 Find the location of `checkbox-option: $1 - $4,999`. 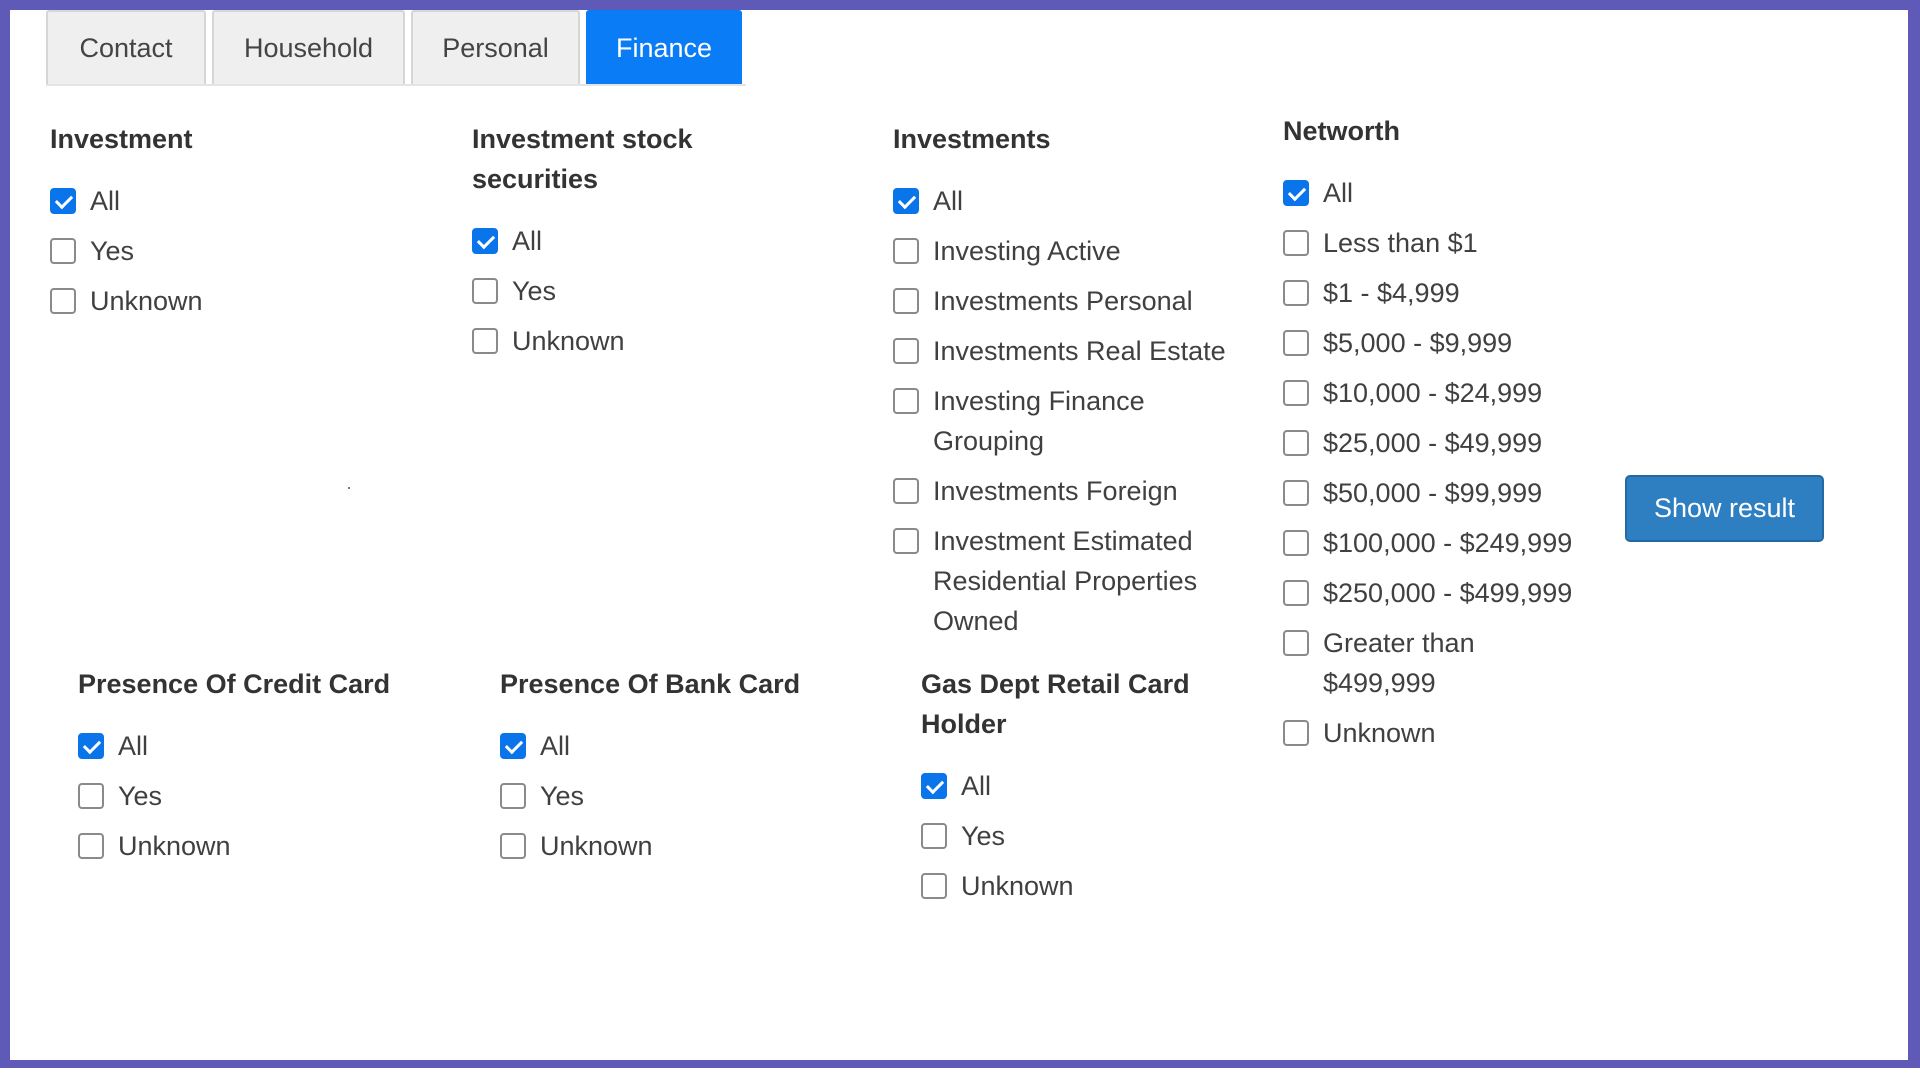

checkbox-option: $1 - $4,999 is located at coordinates (1428, 293).